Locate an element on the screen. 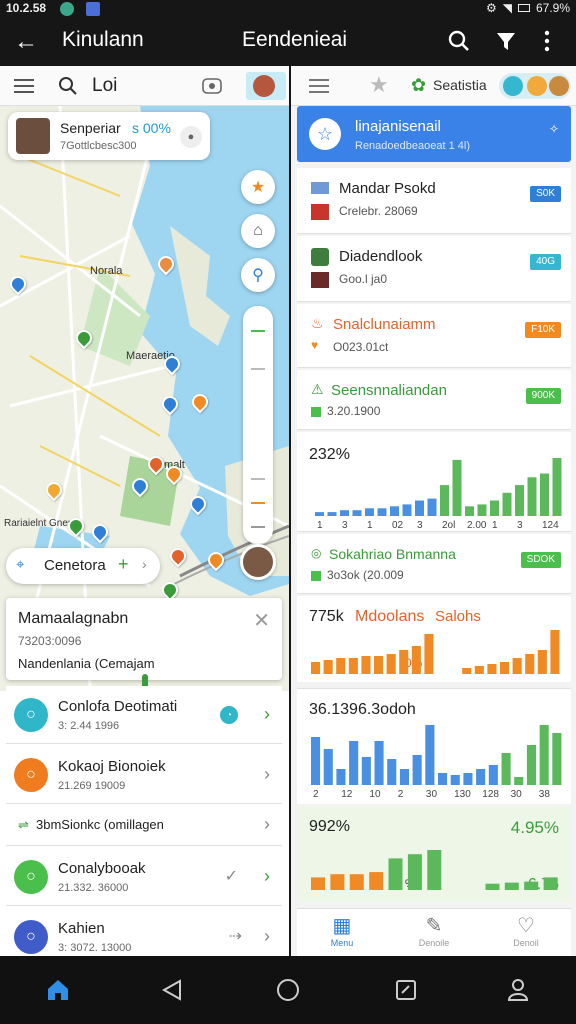 This screenshot has width=576, height=1024. route-icon: ⌂ is located at coordinates (258, 231).